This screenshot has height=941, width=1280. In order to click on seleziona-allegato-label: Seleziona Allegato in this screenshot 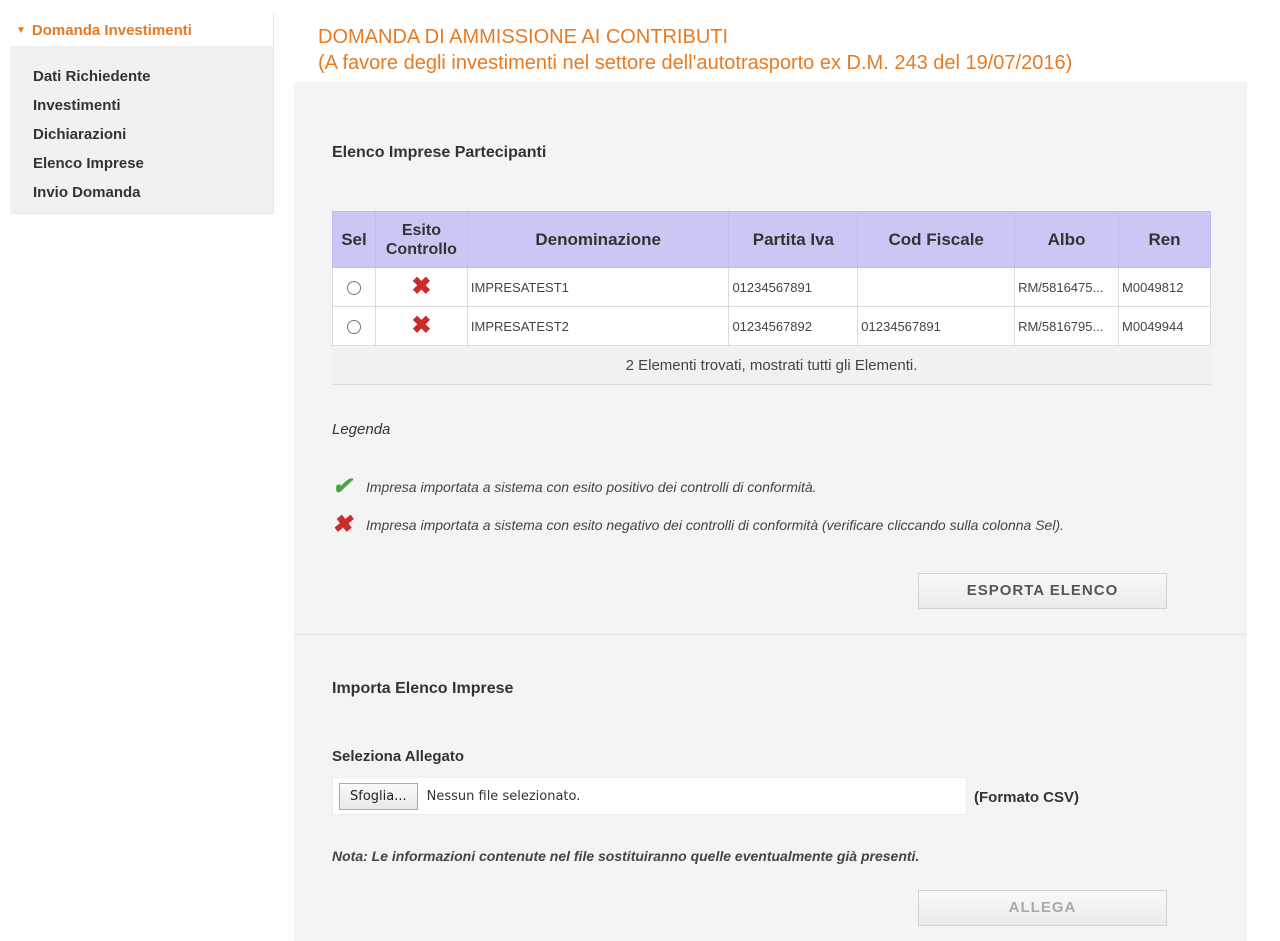, I will do `click(398, 756)`.